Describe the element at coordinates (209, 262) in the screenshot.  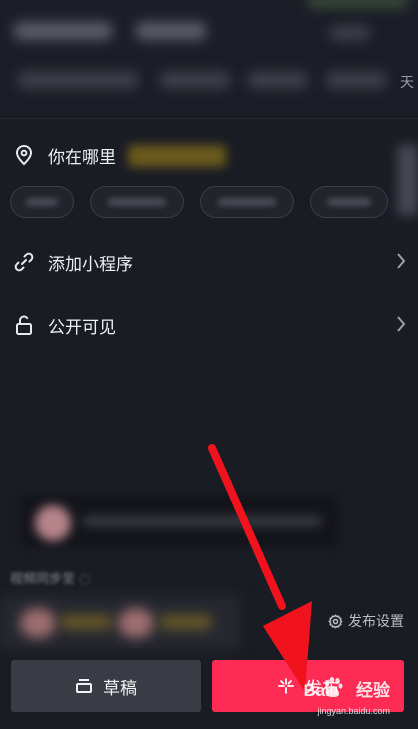
I see `add-mini-program-row: 添加小程序` at that location.